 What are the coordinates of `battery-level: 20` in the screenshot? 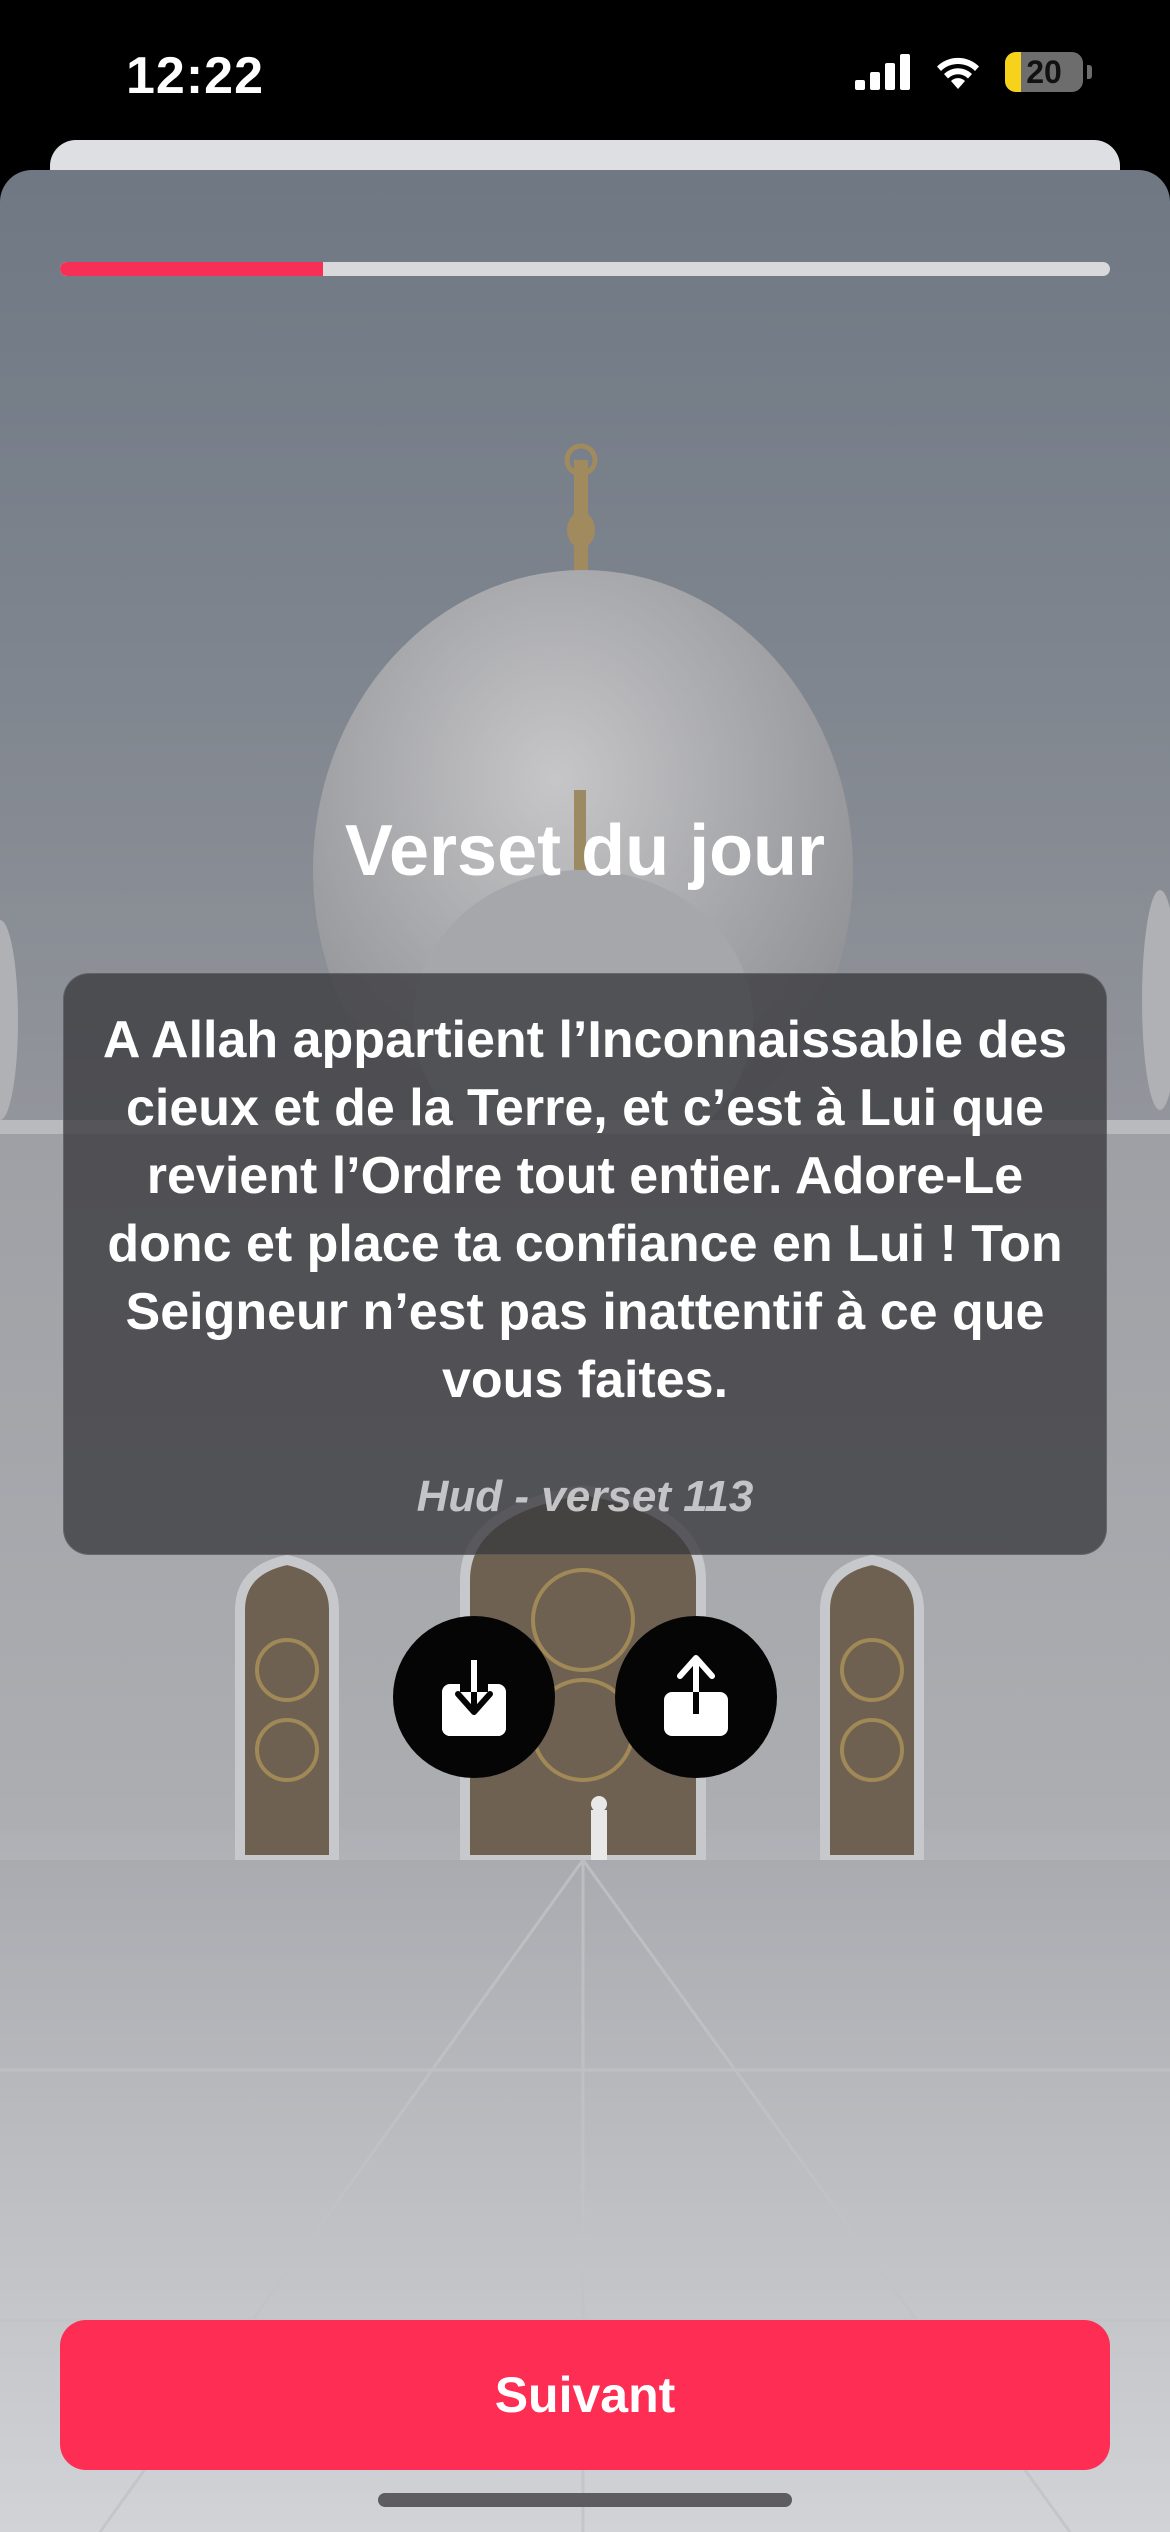 It's located at (1044, 71).